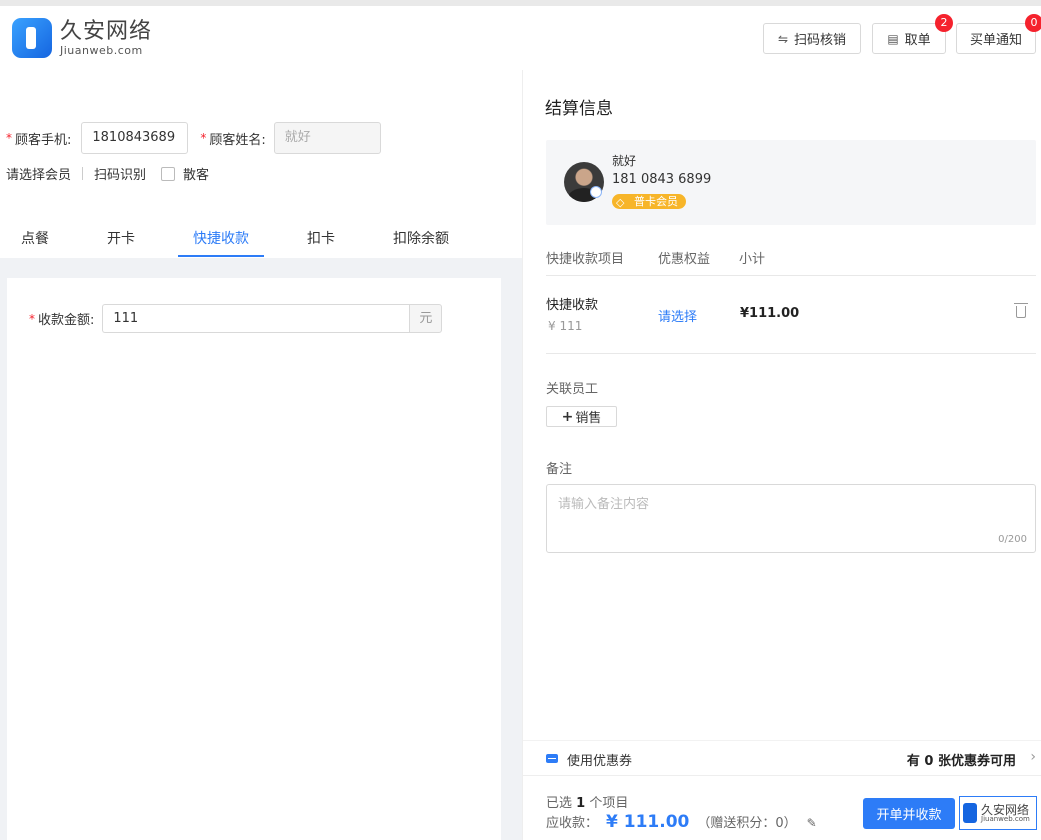 The image size is (1041, 840). What do you see at coordinates (893, 38) in the screenshot?
I see `receipt-icon: ▤` at bounding box center [893, 38].